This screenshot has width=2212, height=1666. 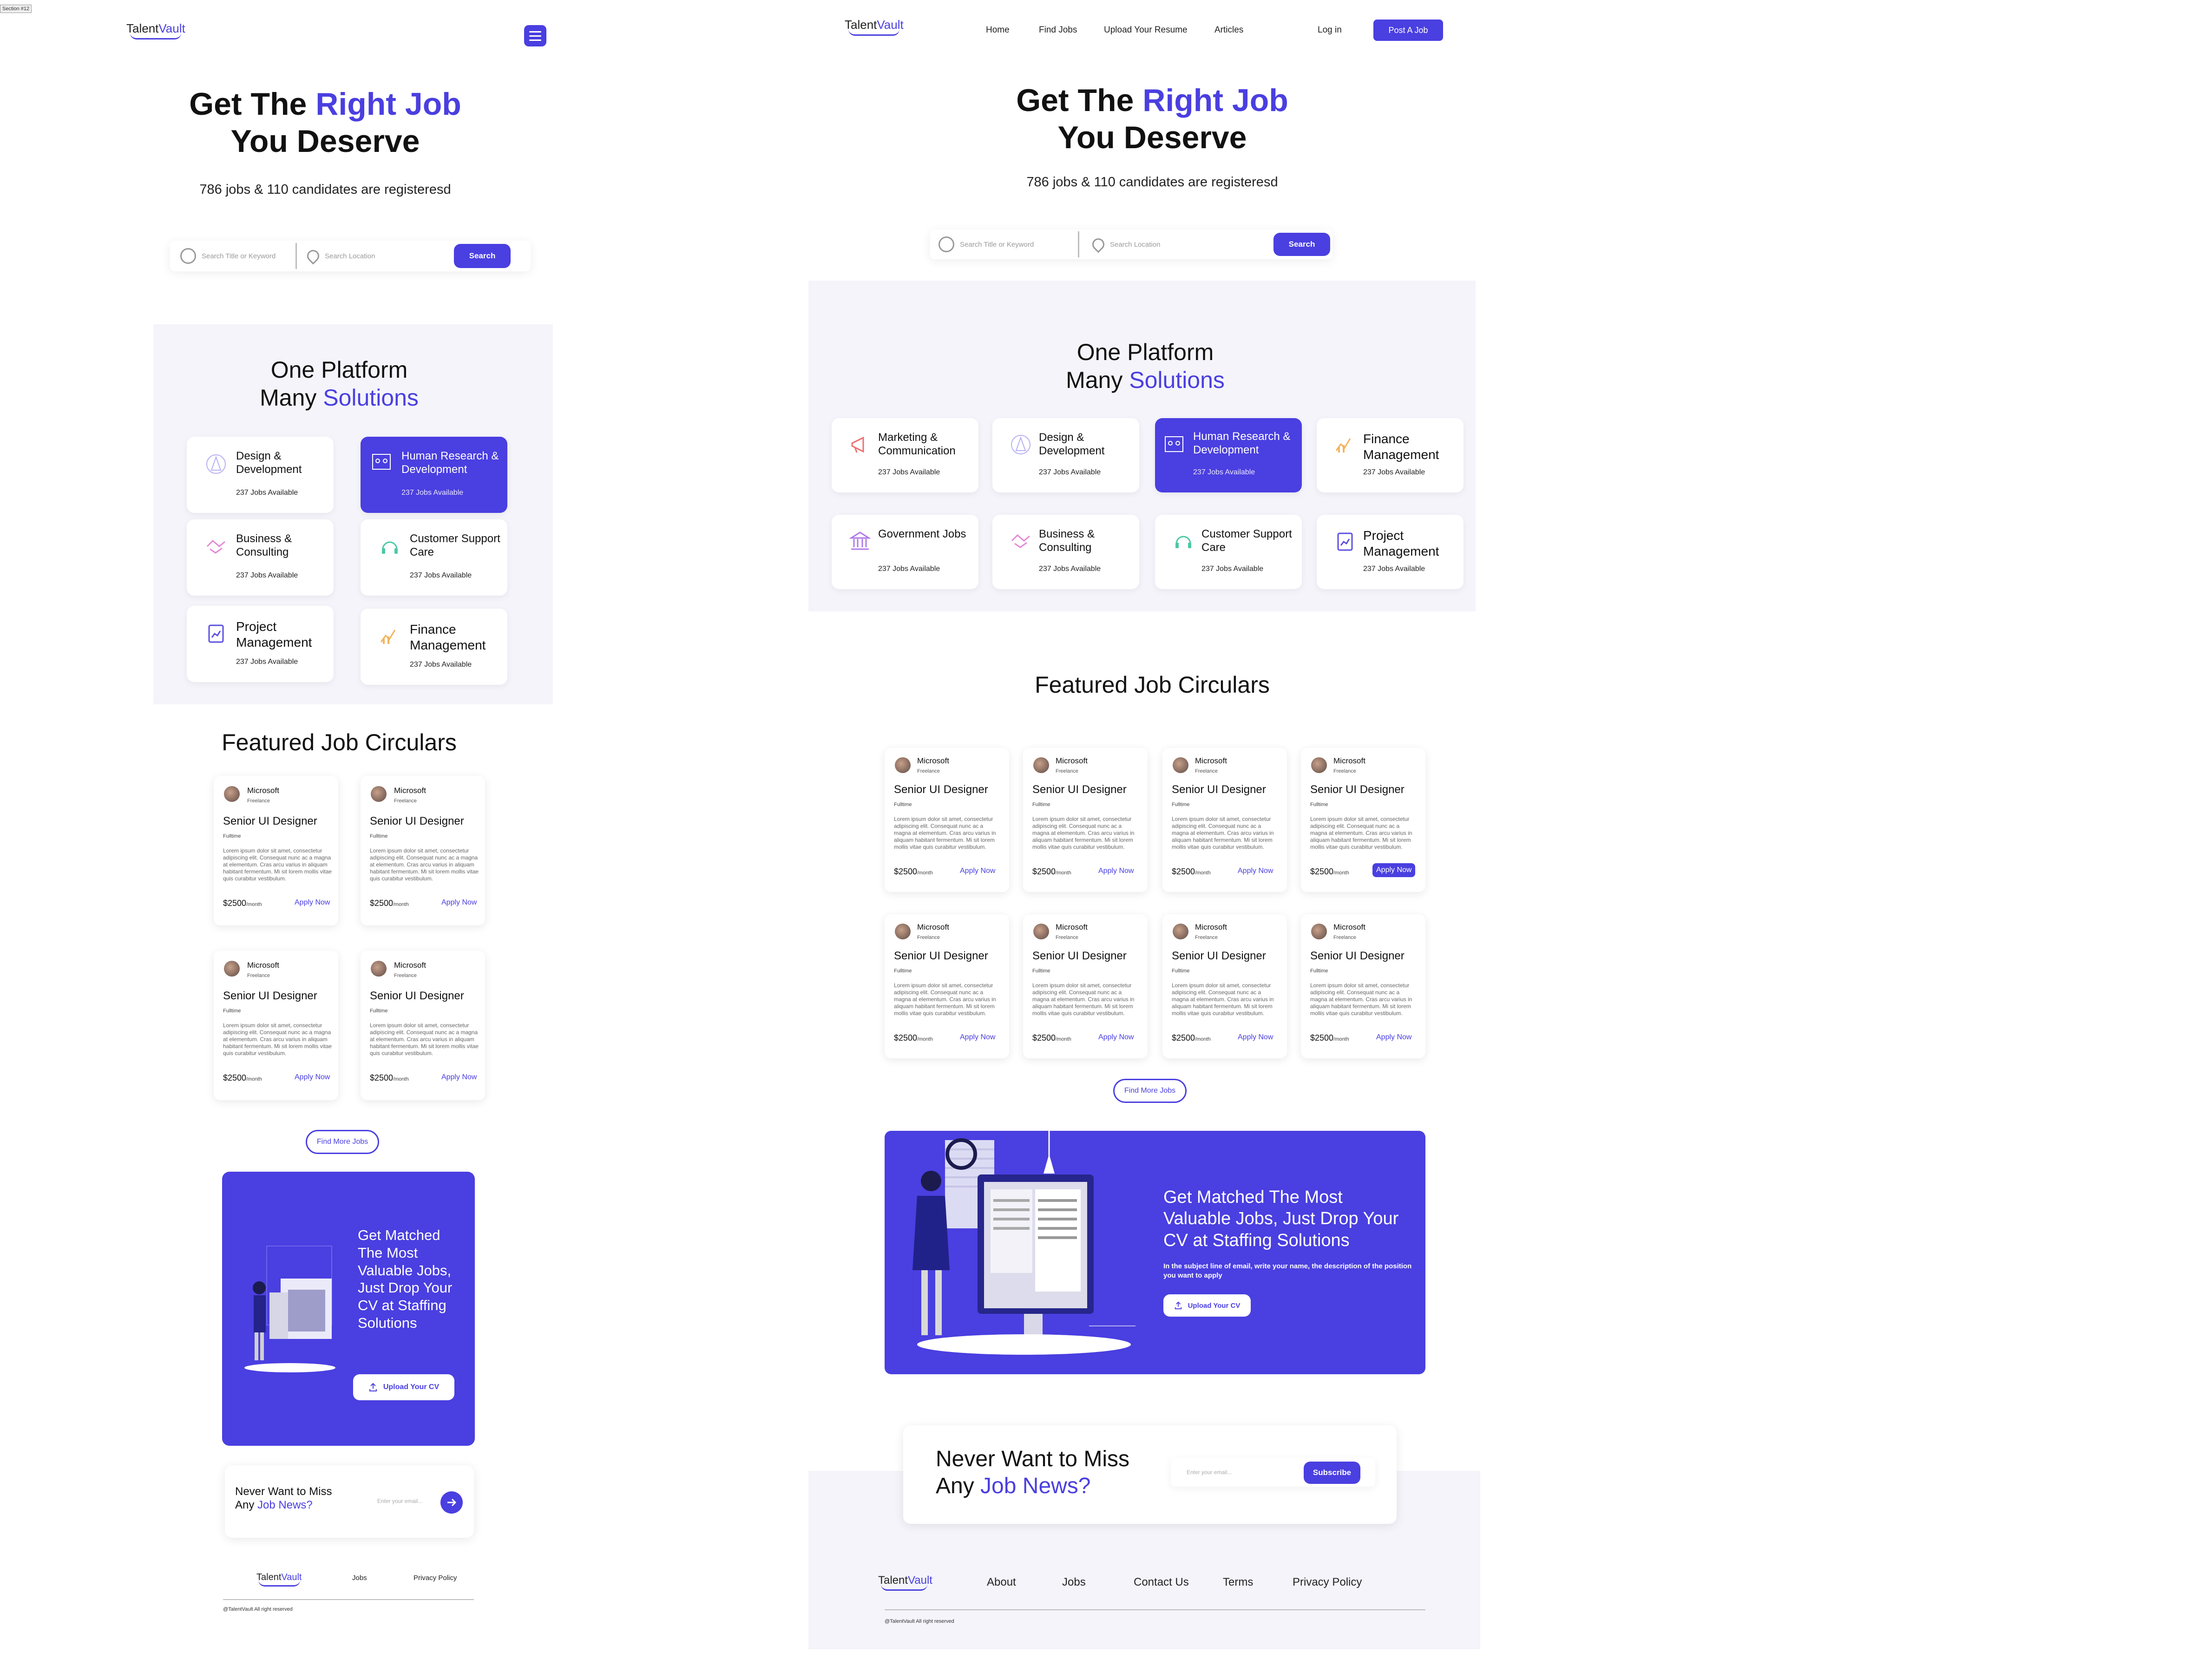 What do you see at coordinates (893, 1580) in the screenshot?
I see `logo-text-first: Talent` at bounding box center [893, 1580].